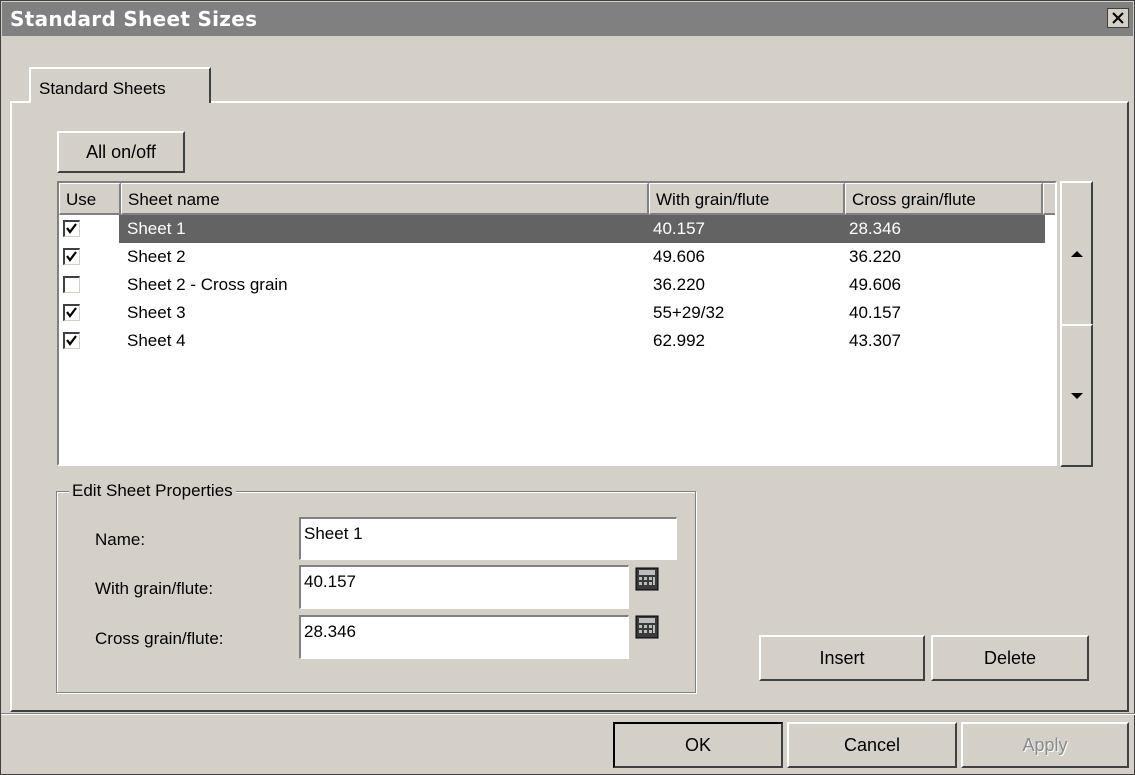 This screenshot has height=775, width=1135. I want to click on column-header-label: Use, so click(81, 199).